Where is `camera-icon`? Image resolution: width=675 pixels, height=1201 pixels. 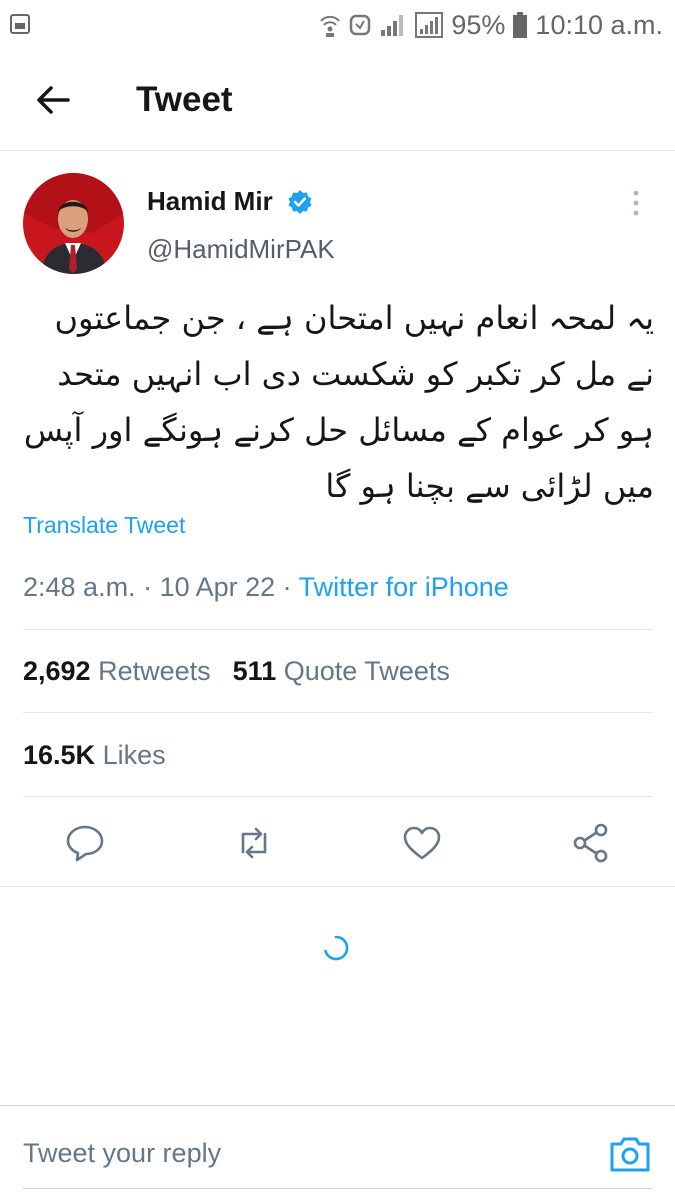
camera-icon is located at coordinates (630, 1154).